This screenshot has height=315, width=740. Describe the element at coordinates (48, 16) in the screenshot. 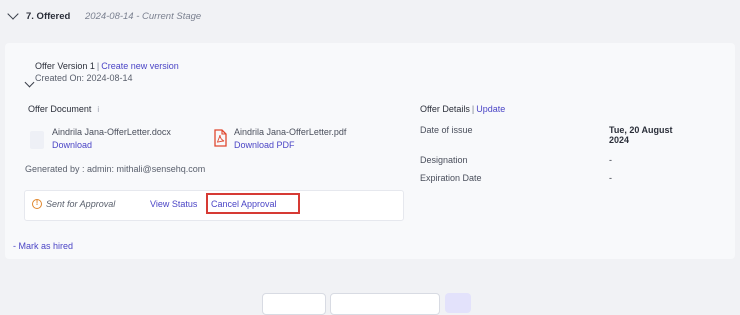

I see `stage-title: 7. Offered` at that location.